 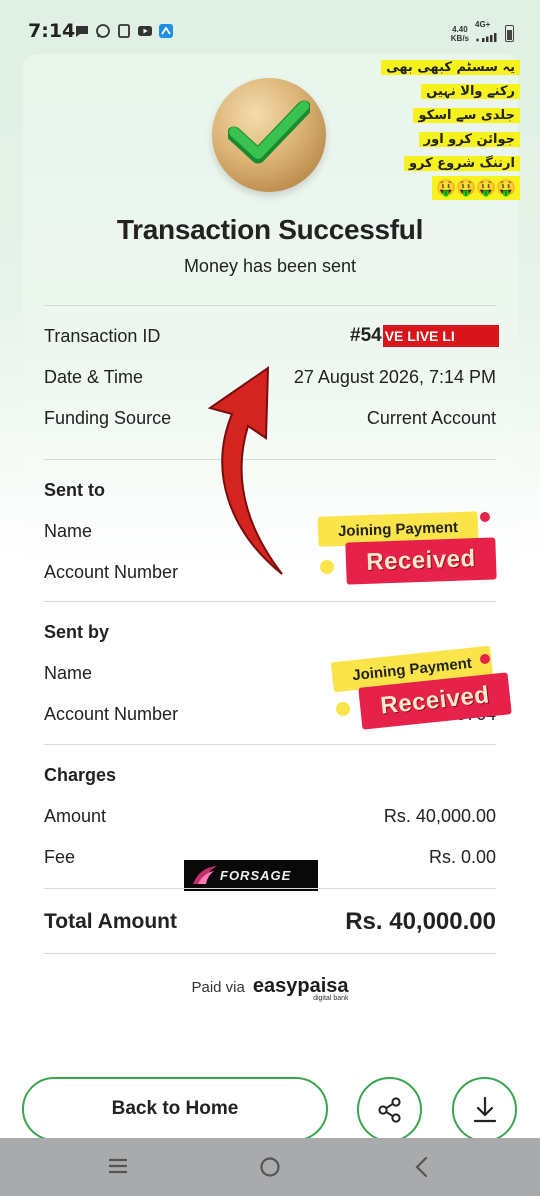 I want to click on network-speed: 4.40 KB/s, so click(x=460, y=34).